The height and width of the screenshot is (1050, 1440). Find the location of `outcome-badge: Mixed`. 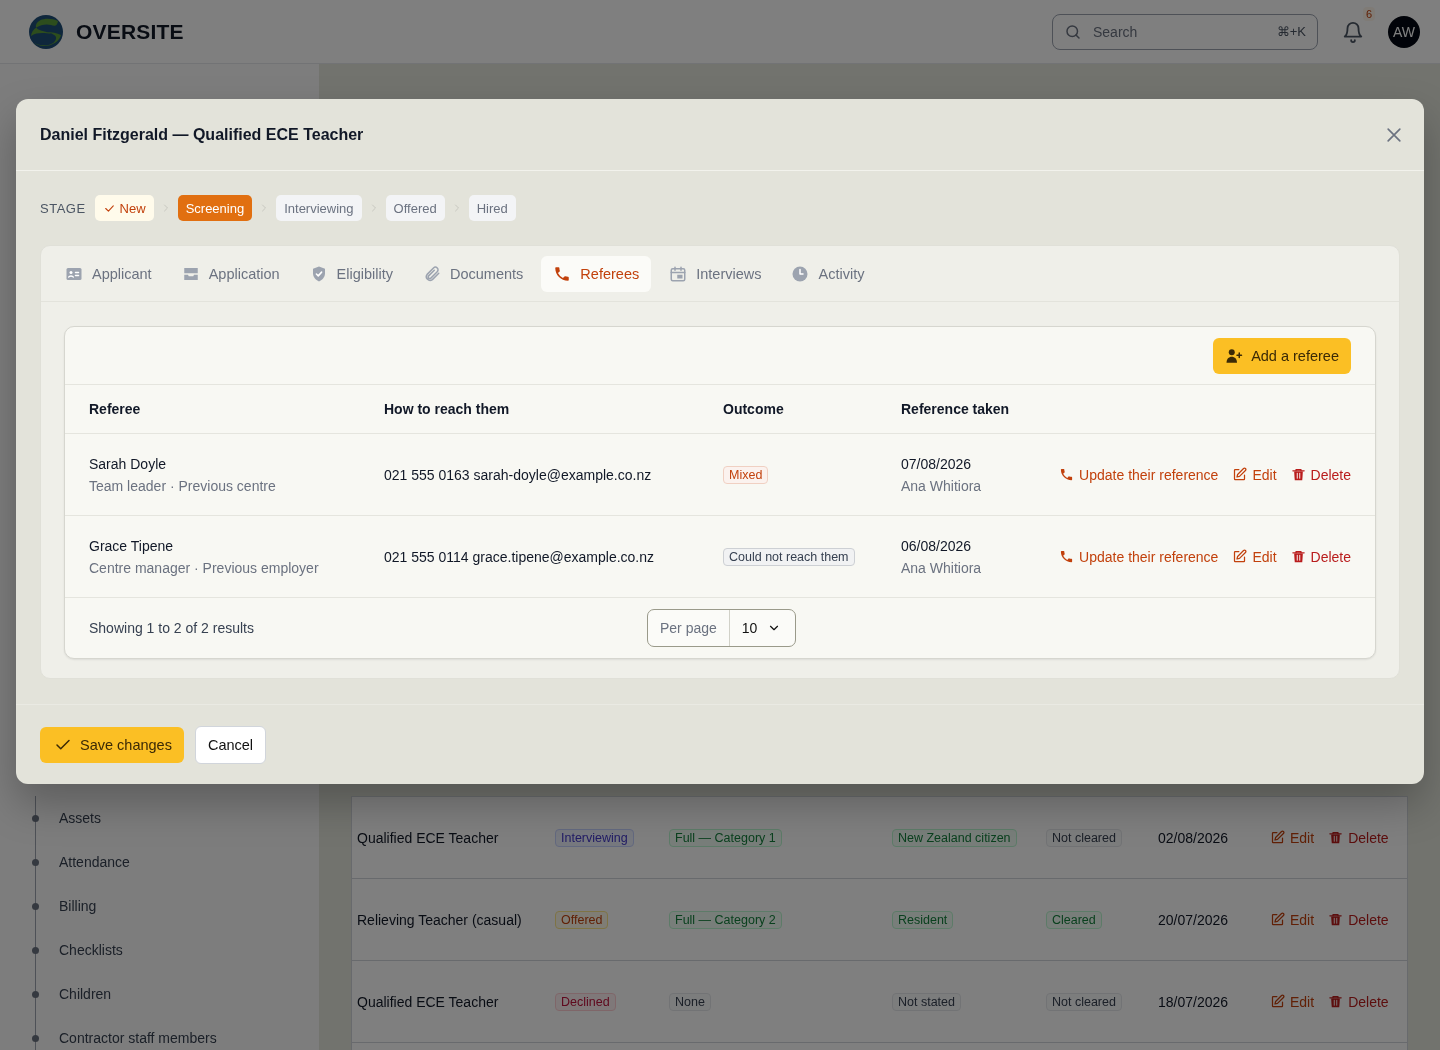

outcome-badge: Mixed is located at coordinates (746, 474).